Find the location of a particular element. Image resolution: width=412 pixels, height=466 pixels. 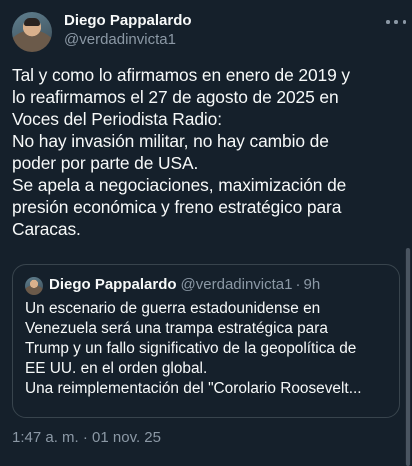

author-name: Diego Pappalardo is located at coordinates (128, 20).